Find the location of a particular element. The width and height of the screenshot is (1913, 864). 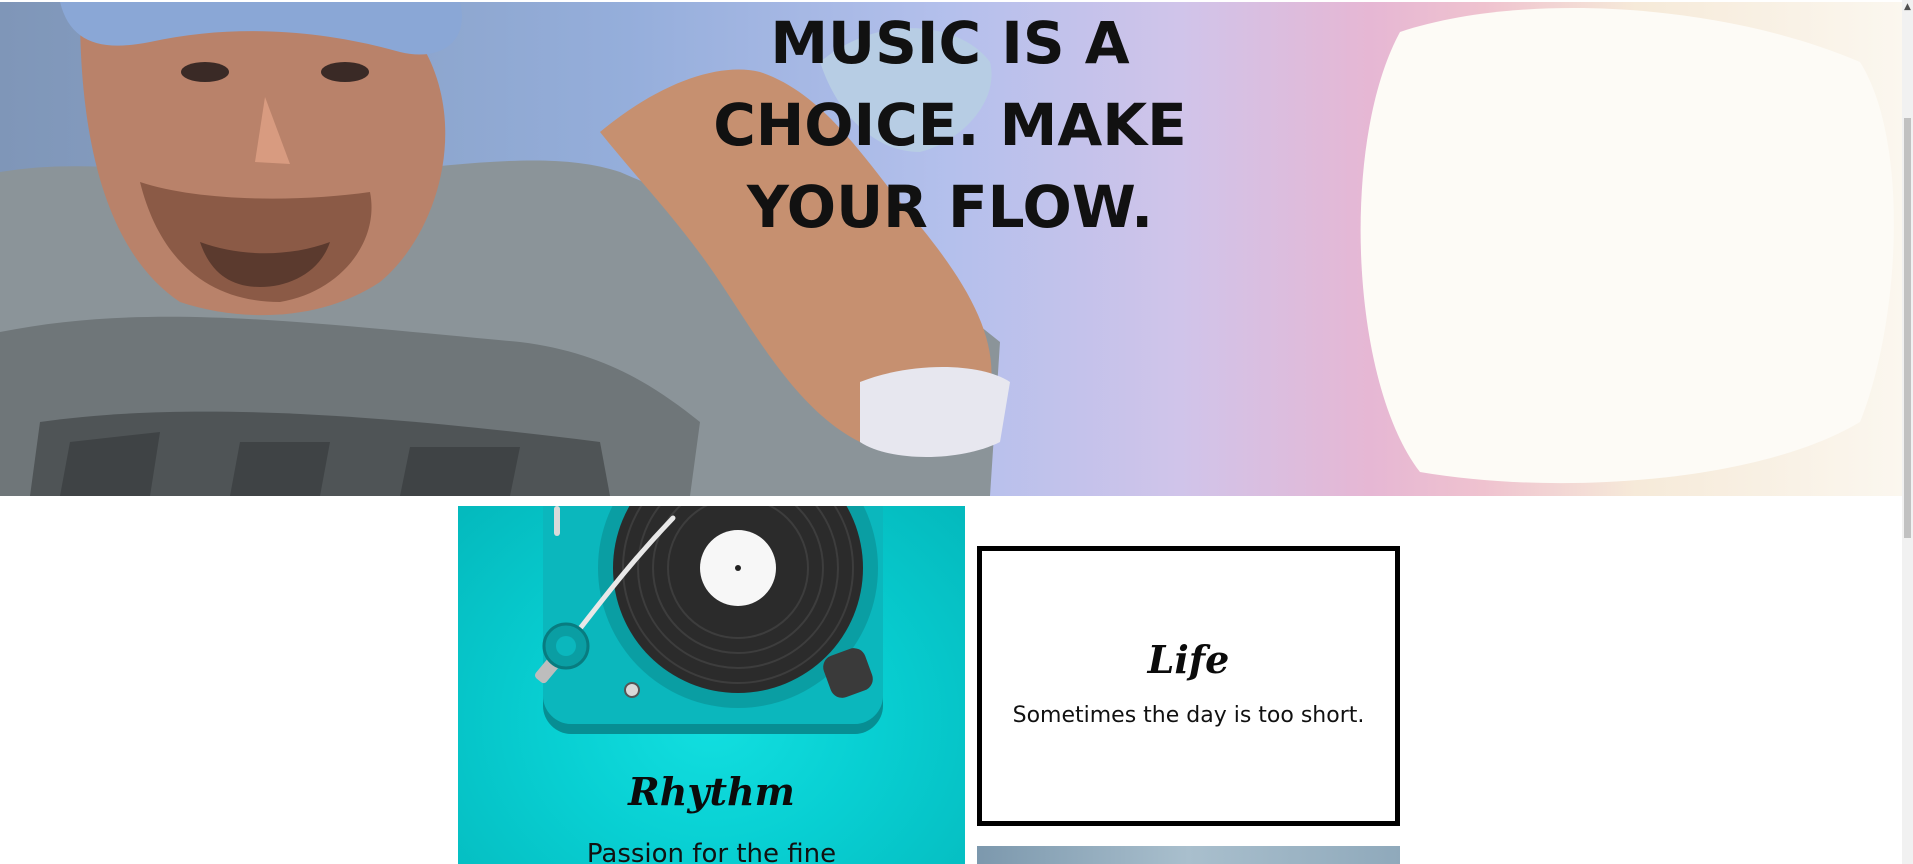

life-heading: Life is located at coordinates (1188, 659).